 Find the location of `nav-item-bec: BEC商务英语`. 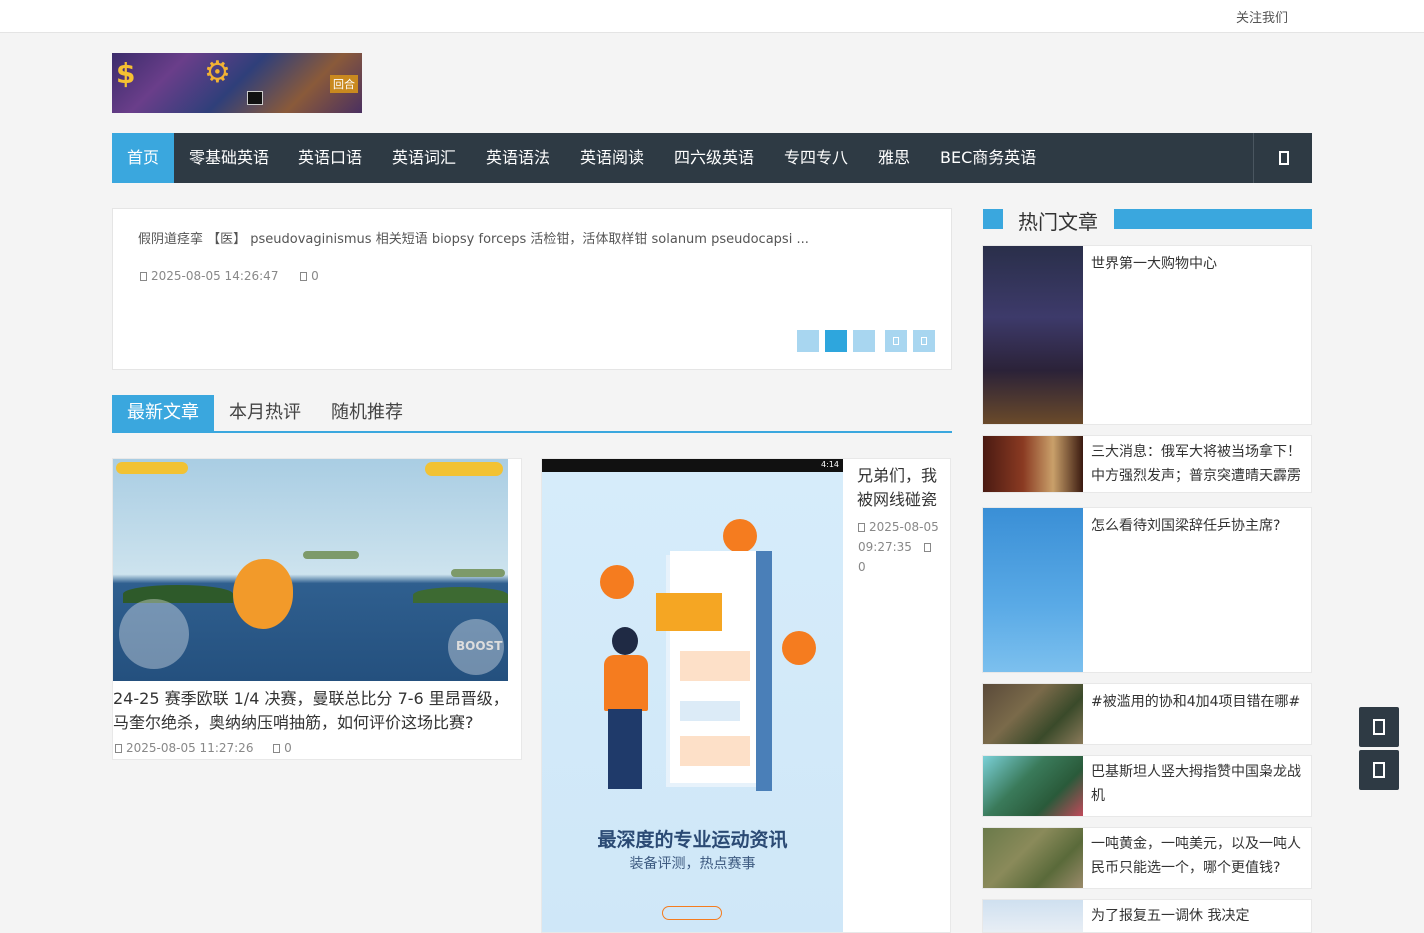

nav-item-bec: BEC商务英语 is located at coordinates (988, 158).